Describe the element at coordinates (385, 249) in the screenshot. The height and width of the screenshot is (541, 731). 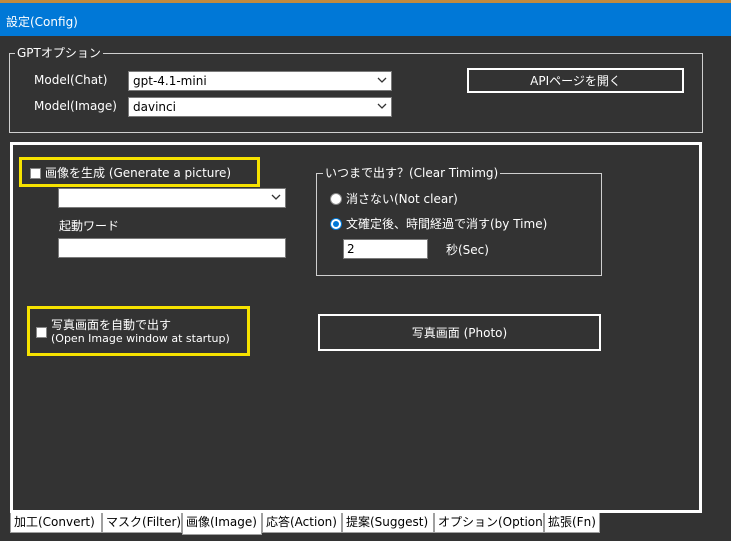
I see `seconds-input: 2` at that location.